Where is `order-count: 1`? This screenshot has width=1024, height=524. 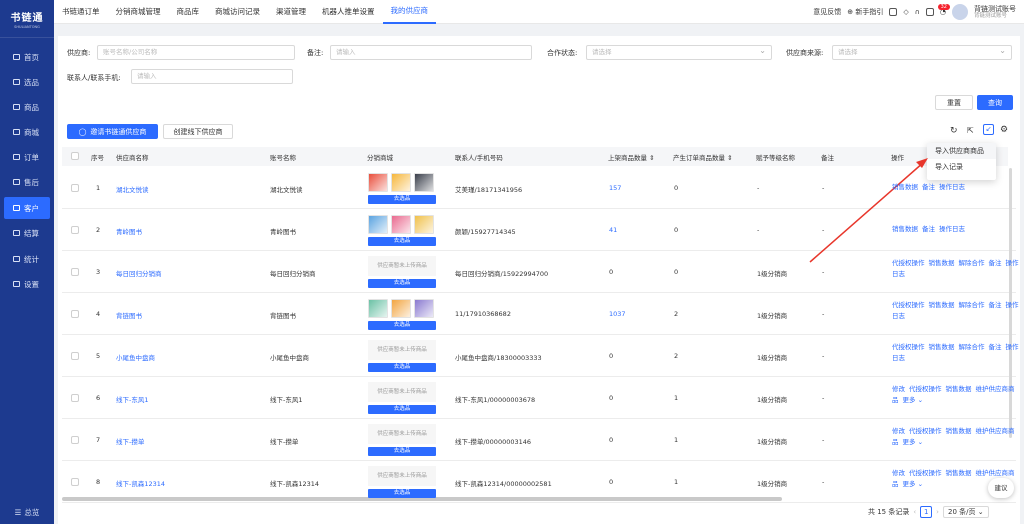 order-count: 1 is located at coordinates (676, 482).